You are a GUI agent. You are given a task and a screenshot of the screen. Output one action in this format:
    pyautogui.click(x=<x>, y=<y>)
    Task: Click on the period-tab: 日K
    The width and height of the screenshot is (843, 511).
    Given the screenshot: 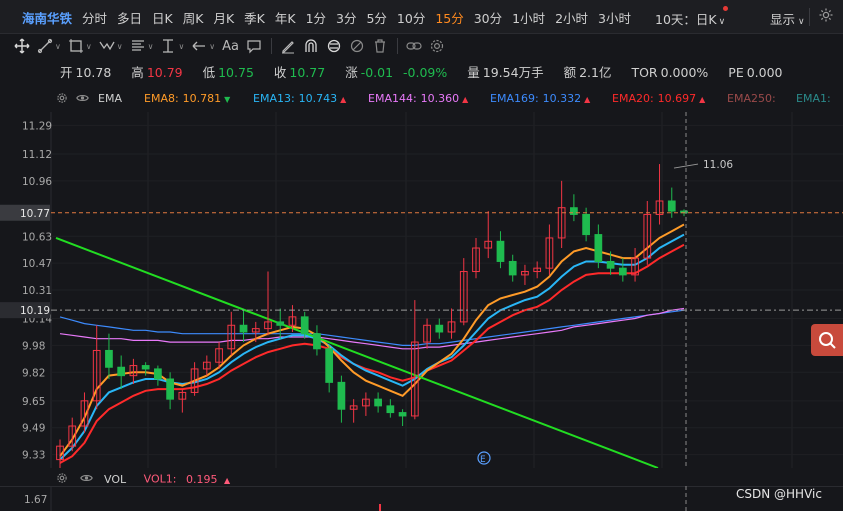 What is the action you would take?
    pyautogui.click(x=162, y=17)
    